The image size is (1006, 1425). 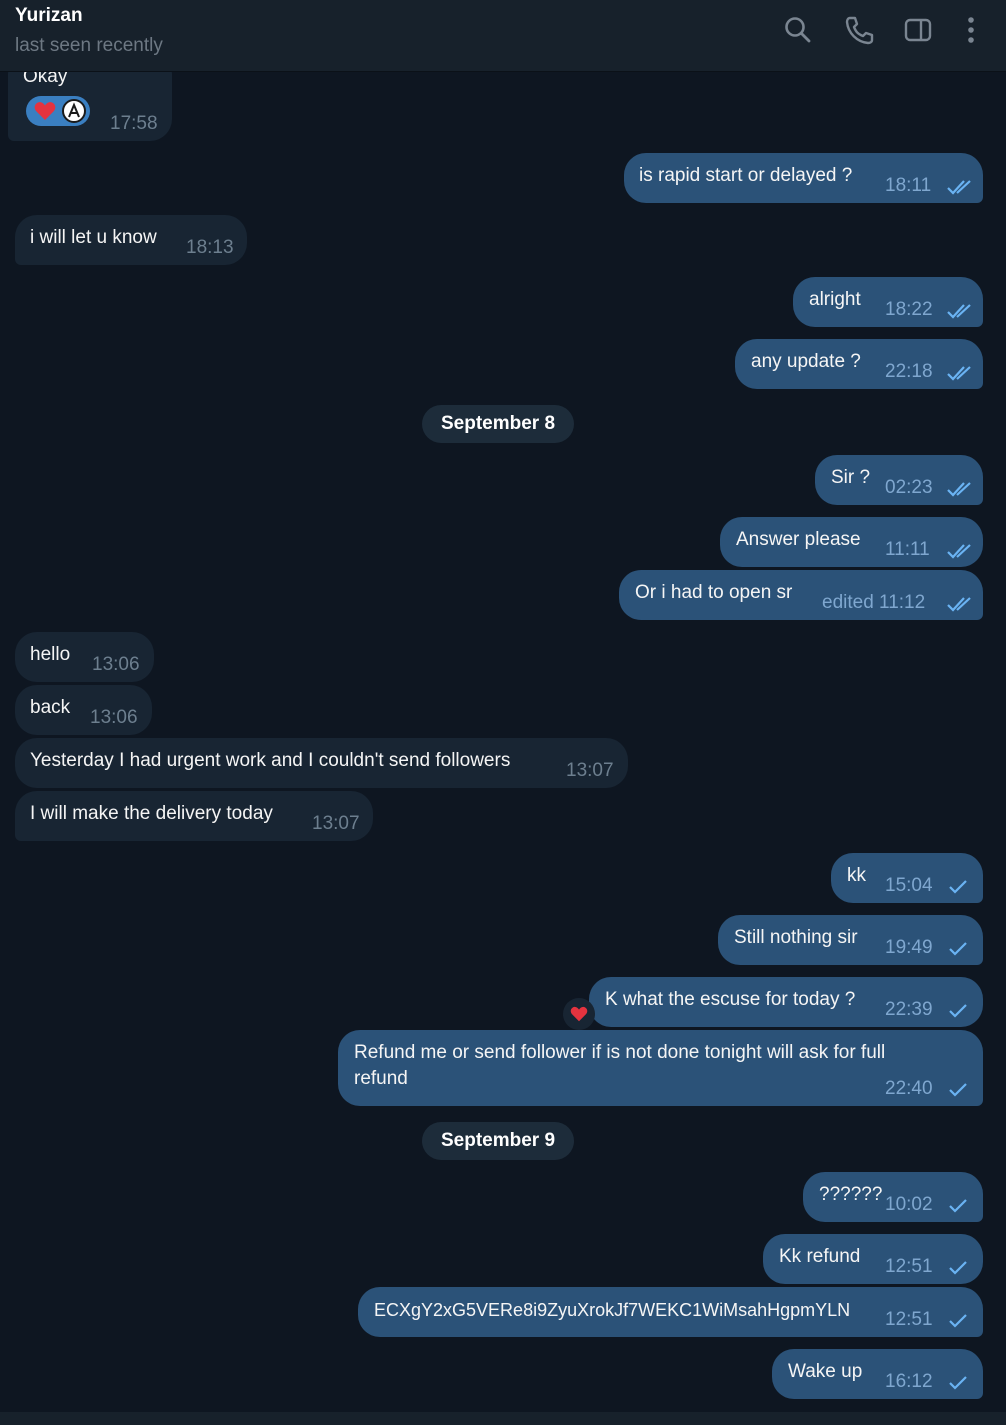 What do you see at coordinates (909, 1381) in the screenshot?
I see `message-time: 16:12` at bounding box center [909, 1381].